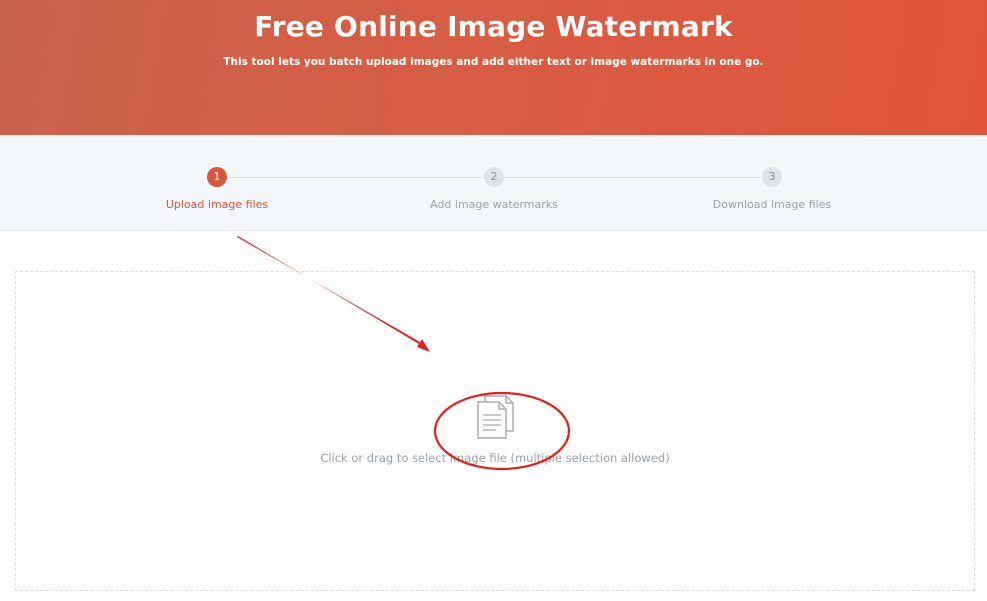 Image resolution: width=987 pixels, height=601 pixels. What do you see at coordinates (493, 26) in the screenshot?
I see `page-title: Free Online Image Watermark` at bounding box center [493, 26].